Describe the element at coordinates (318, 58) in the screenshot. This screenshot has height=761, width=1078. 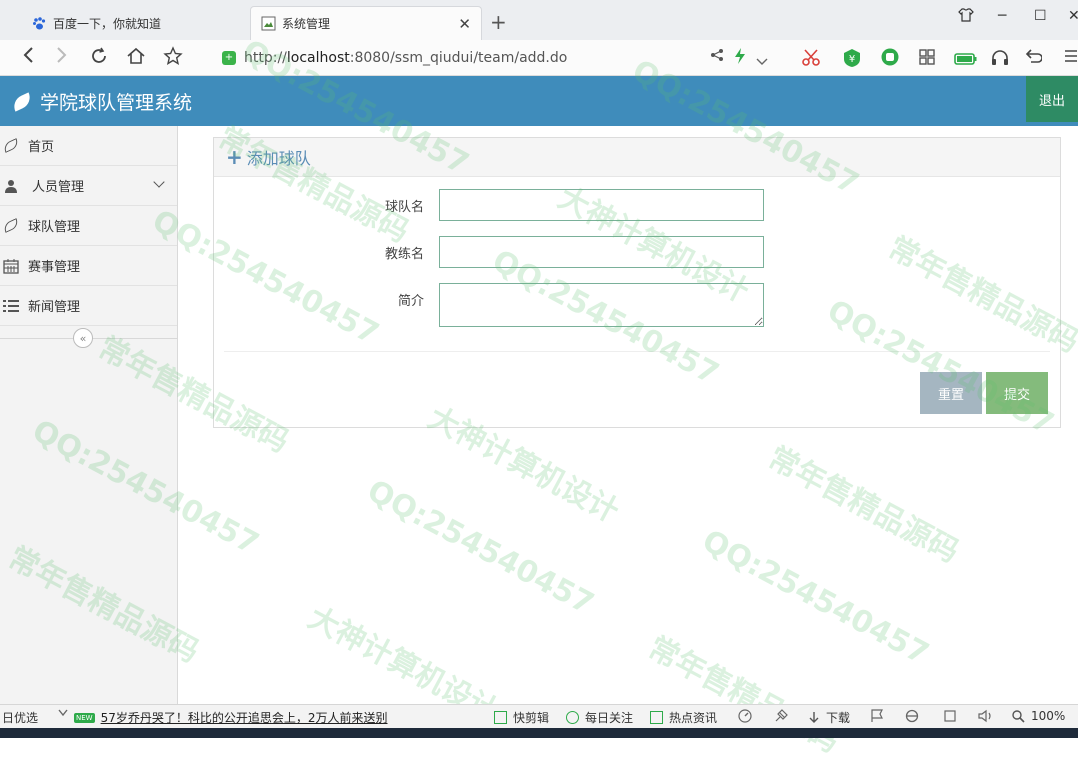
I see `url-host: localhost` at that location.